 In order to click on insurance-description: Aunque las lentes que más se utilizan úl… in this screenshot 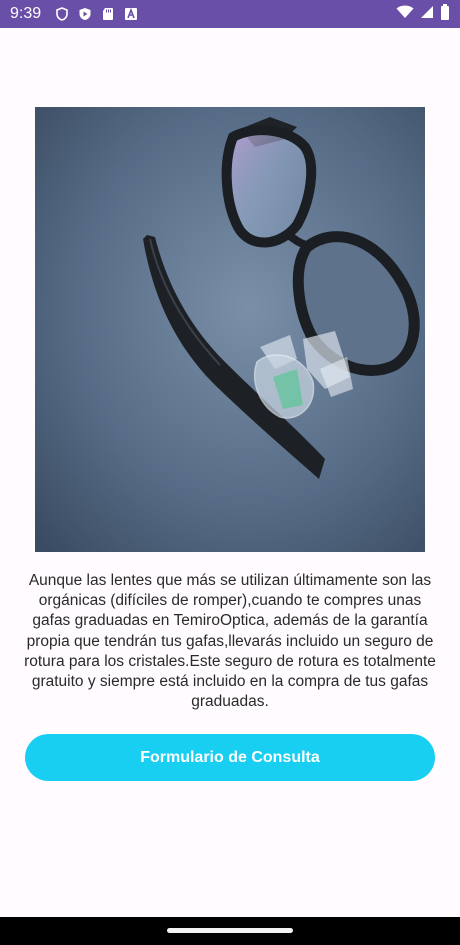, I will do `click(230, 641)`.